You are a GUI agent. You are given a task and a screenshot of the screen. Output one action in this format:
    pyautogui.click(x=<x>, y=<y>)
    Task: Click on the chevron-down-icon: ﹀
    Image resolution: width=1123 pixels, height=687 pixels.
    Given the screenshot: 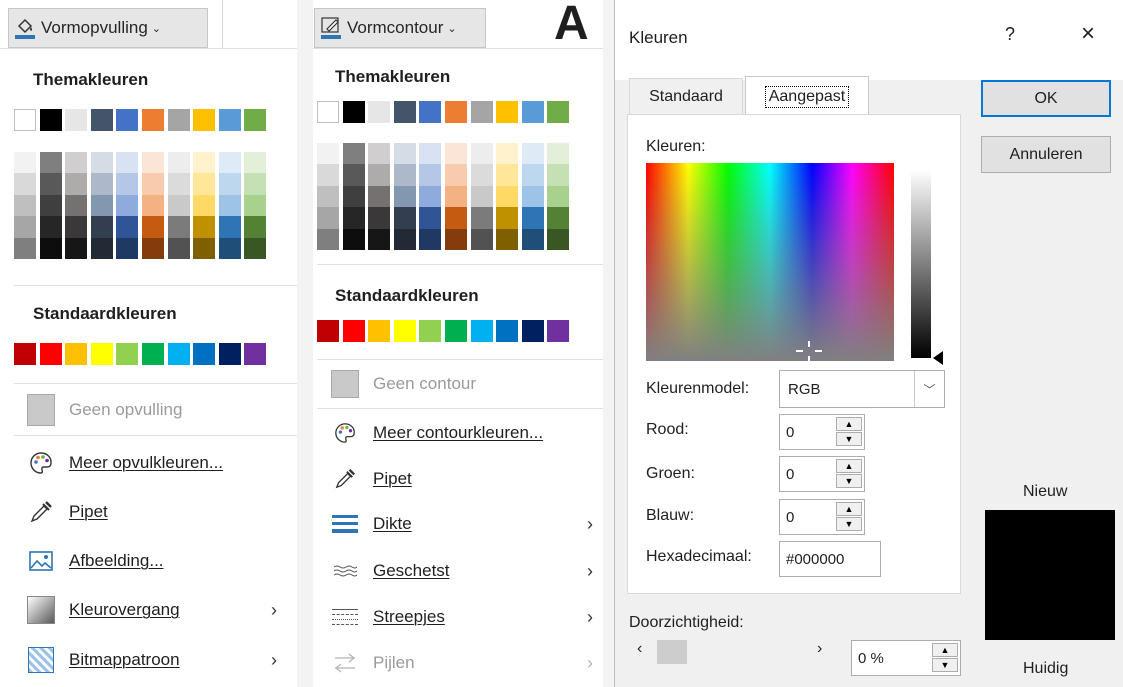 What is the action you would take?
    pyautogui.click(x=929, y=389)
    